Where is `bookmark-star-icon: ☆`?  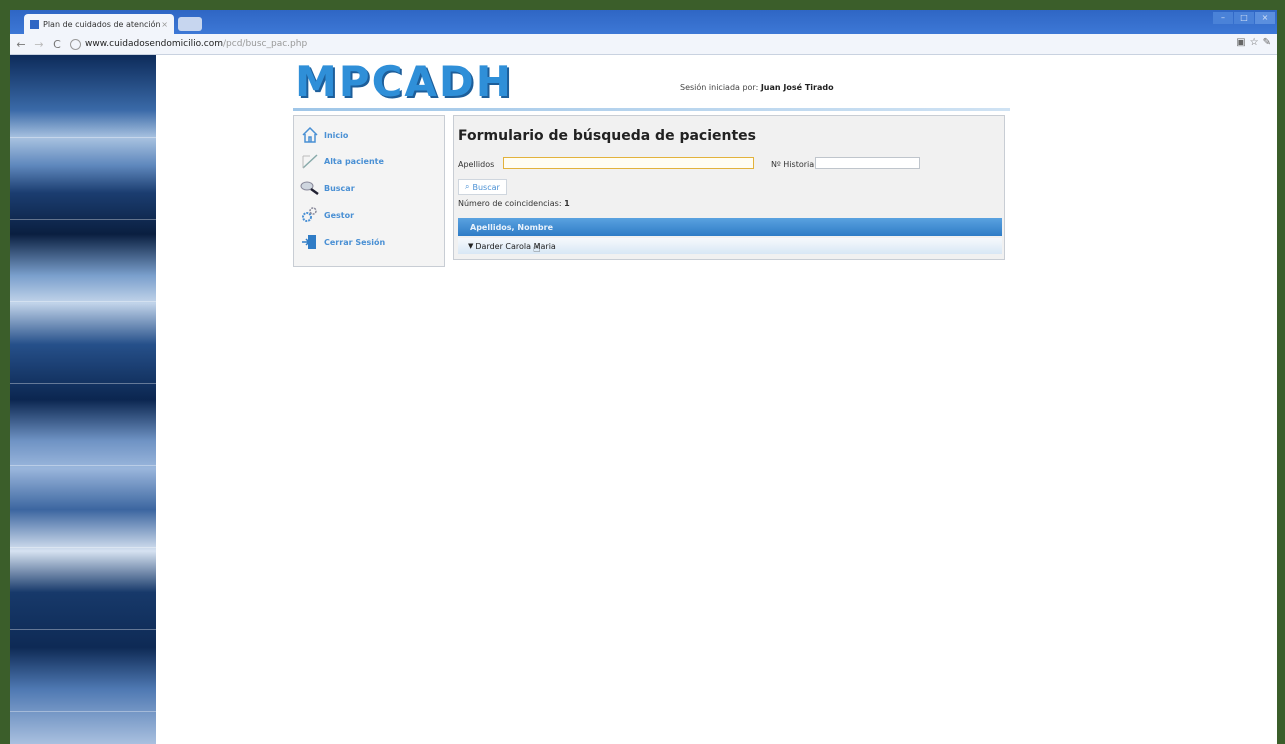 bookmark-star-icon: ☆ is located at coordinates (1254, 42).